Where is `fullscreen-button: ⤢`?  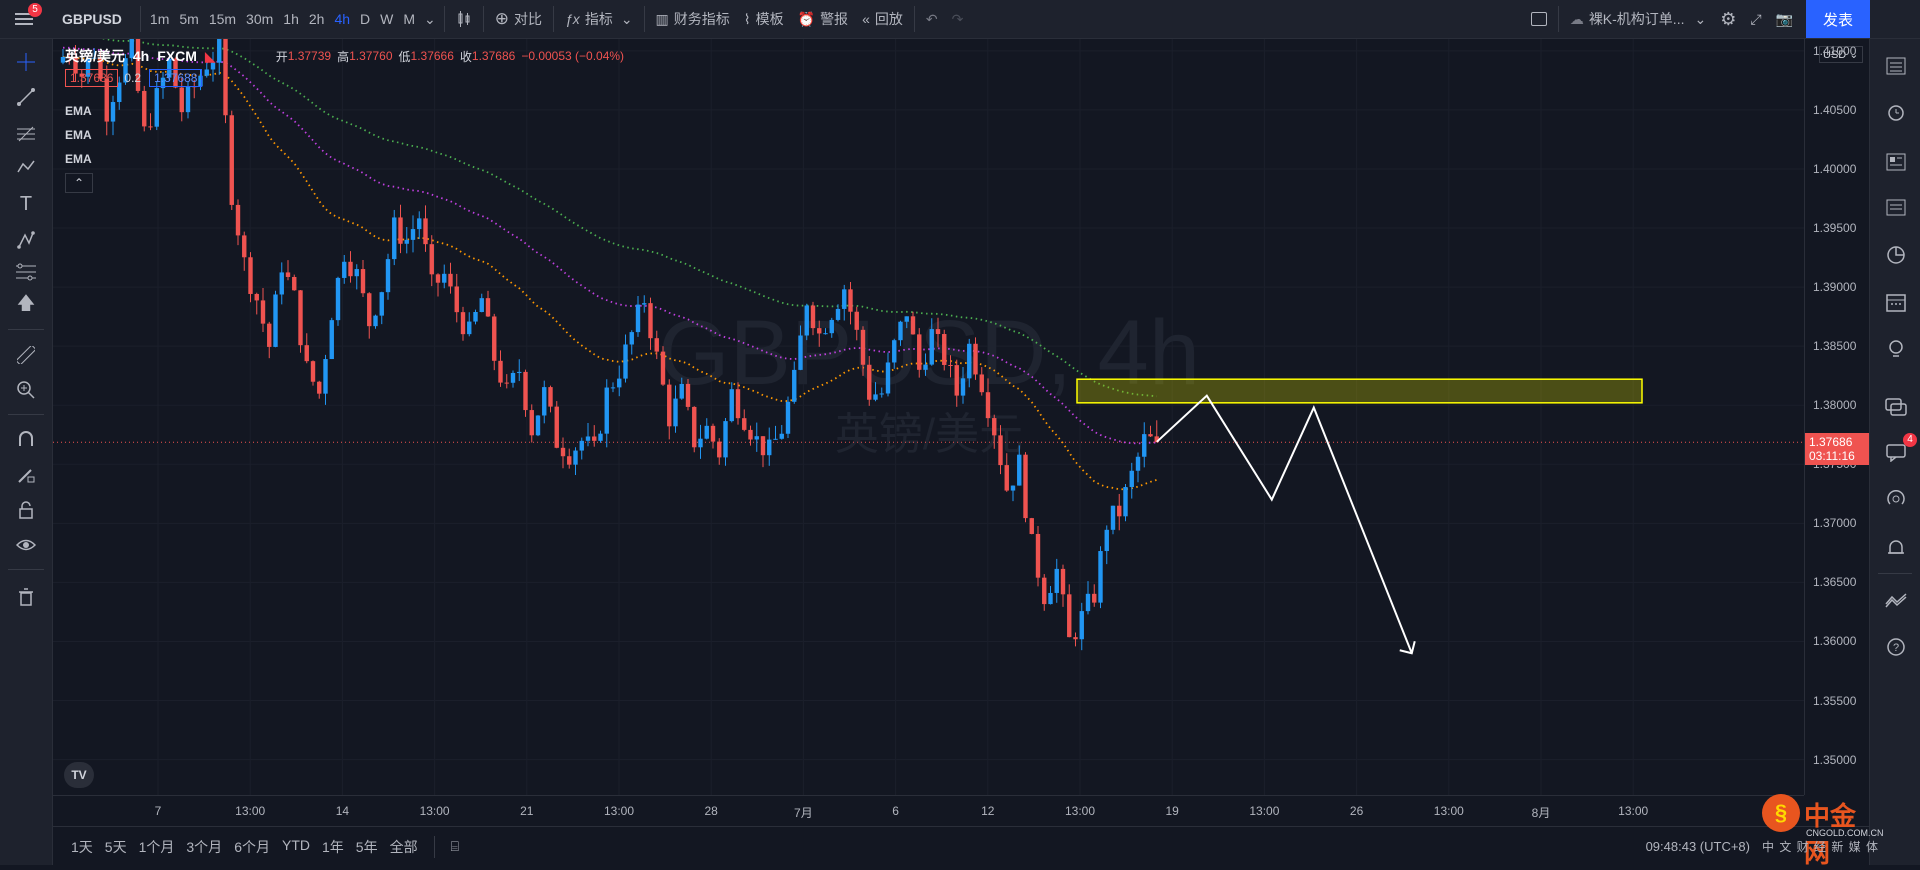
fullscreen-button: ⤢ is located at coordinates (1755, 19).